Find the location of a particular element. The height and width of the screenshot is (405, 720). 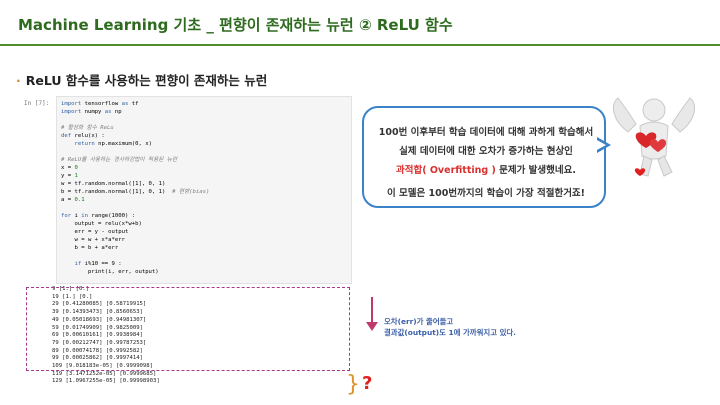

code-token: output = relu(x*w+b) is located at coordinates (101, 224).